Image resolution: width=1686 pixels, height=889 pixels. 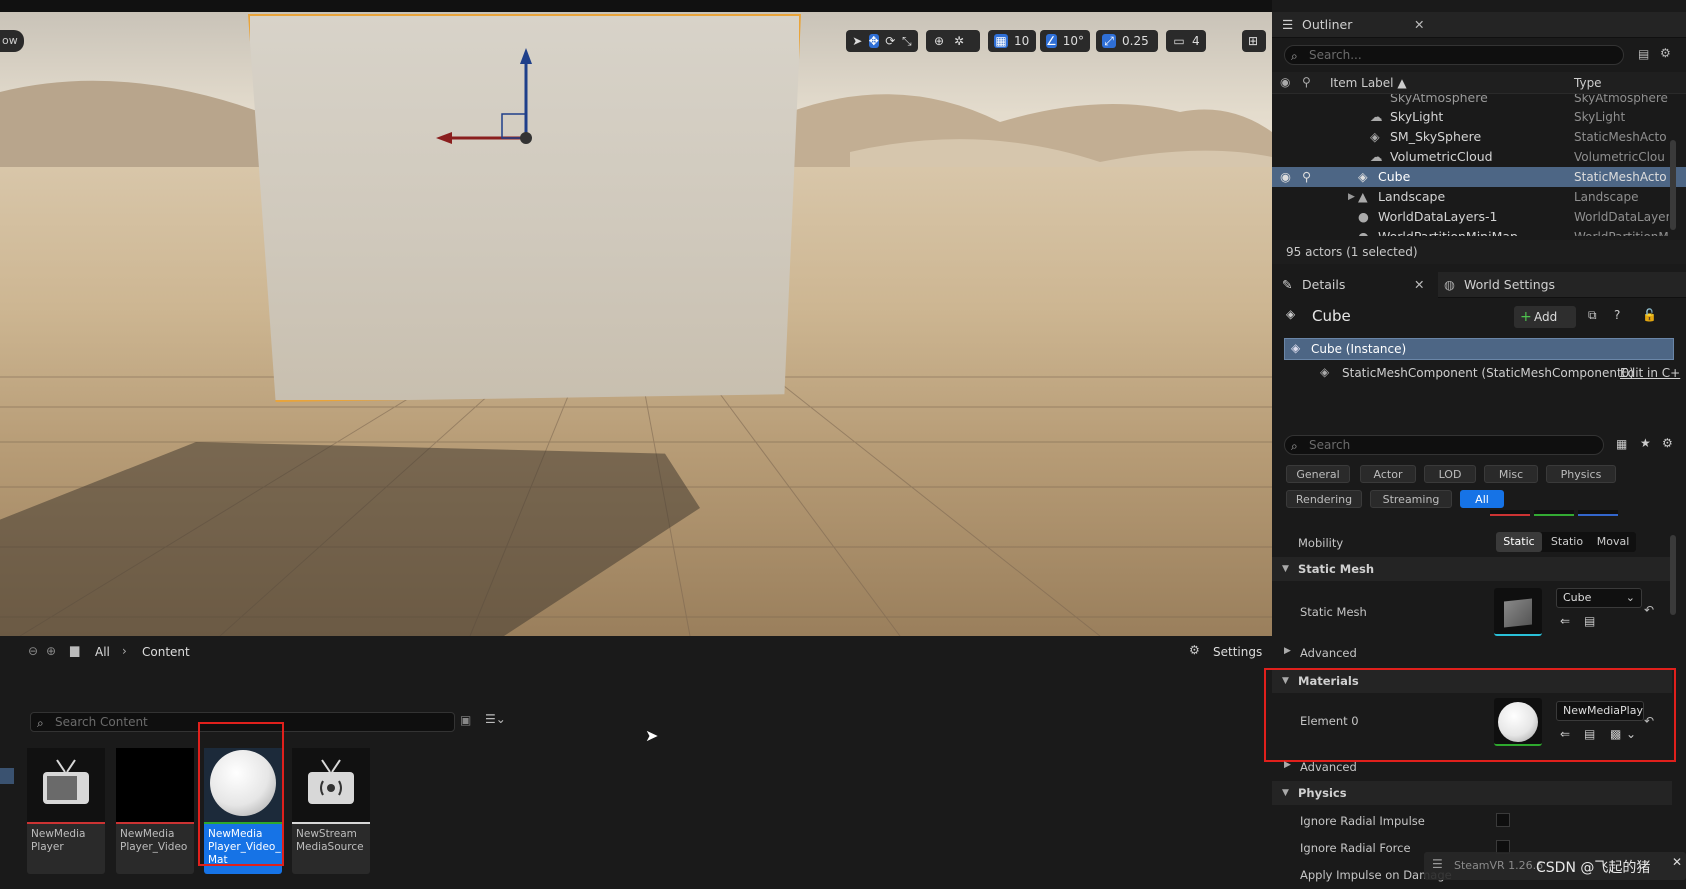 What do you see at coordinates (1135, 41) in the screenshot?
I see `scale-snap-value: 0.25` at bounding box center [1135, 41].